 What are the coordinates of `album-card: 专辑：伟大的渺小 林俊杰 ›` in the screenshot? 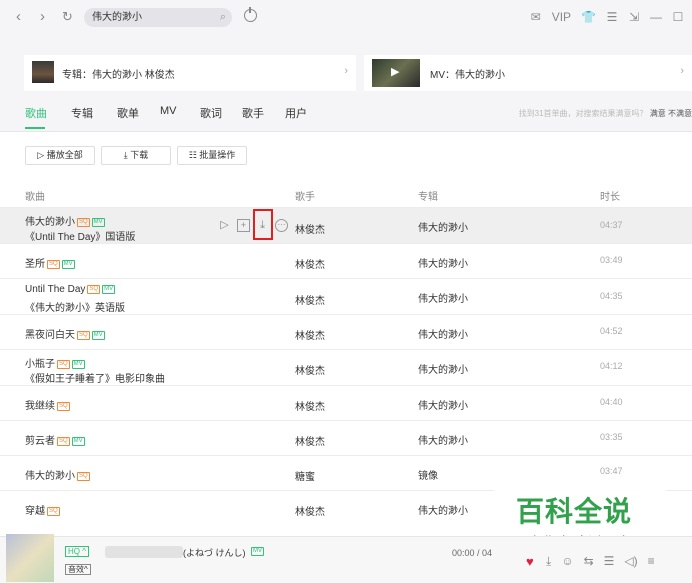 It's located at (190, 73).